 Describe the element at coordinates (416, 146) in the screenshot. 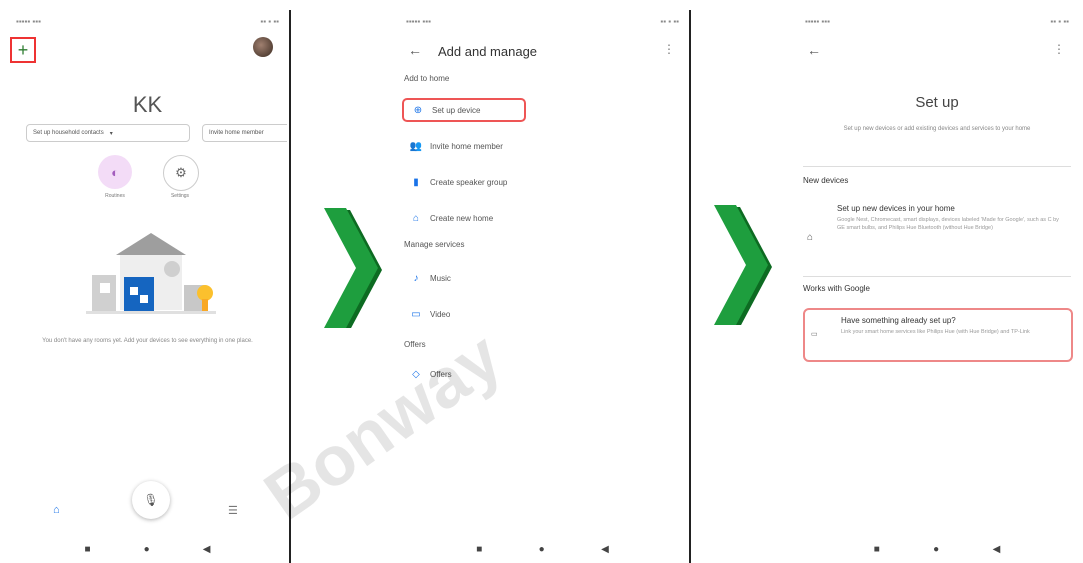

I see `person-add-icon: 👥` at that location.